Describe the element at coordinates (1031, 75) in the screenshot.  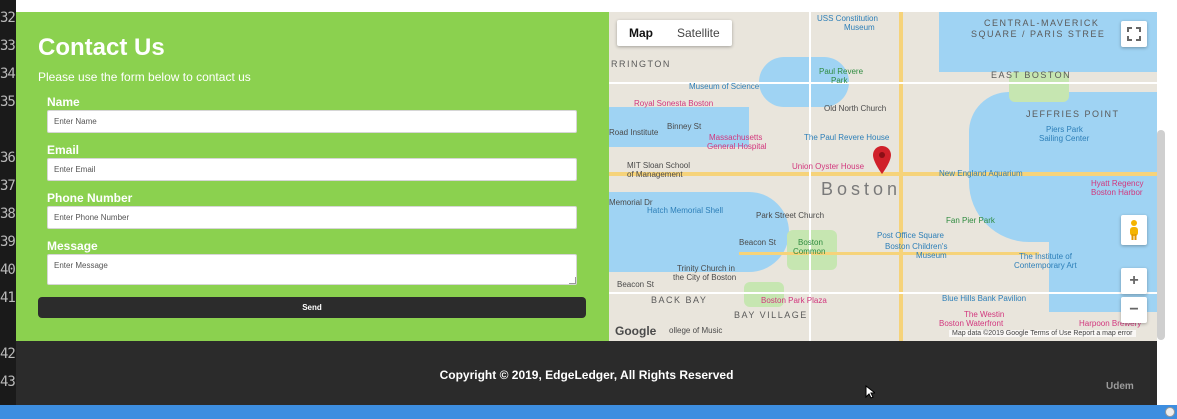
I see `map-label: EAST BOSTON` at that location.